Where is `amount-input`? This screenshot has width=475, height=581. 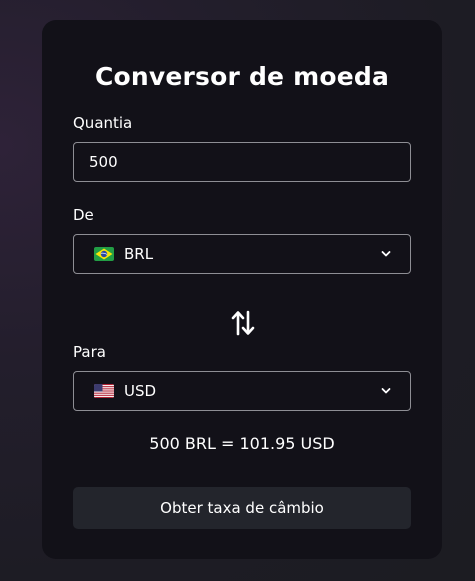
amount-input is located at coordinates (242, 162).